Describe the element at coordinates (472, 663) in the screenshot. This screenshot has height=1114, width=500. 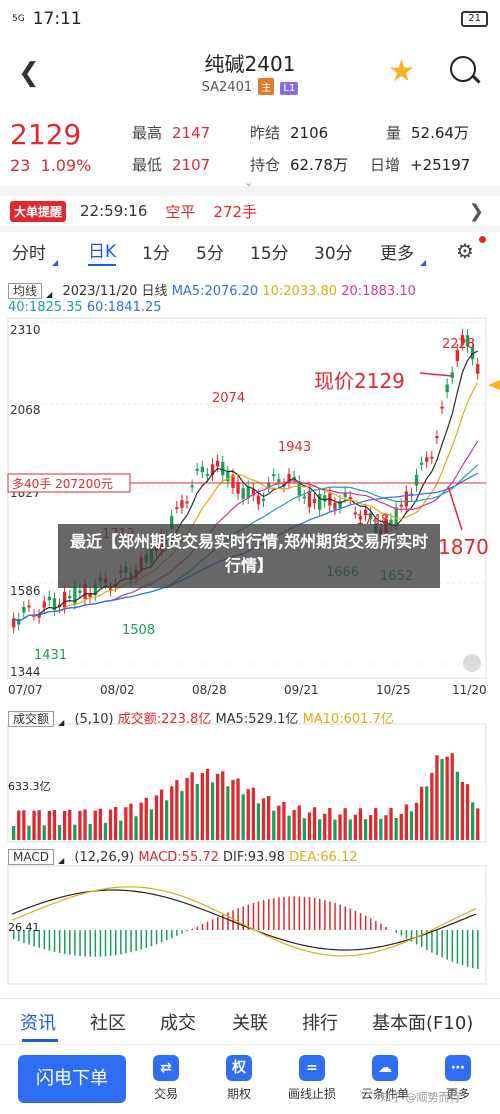
I see `zoom-control-icon` at that location.